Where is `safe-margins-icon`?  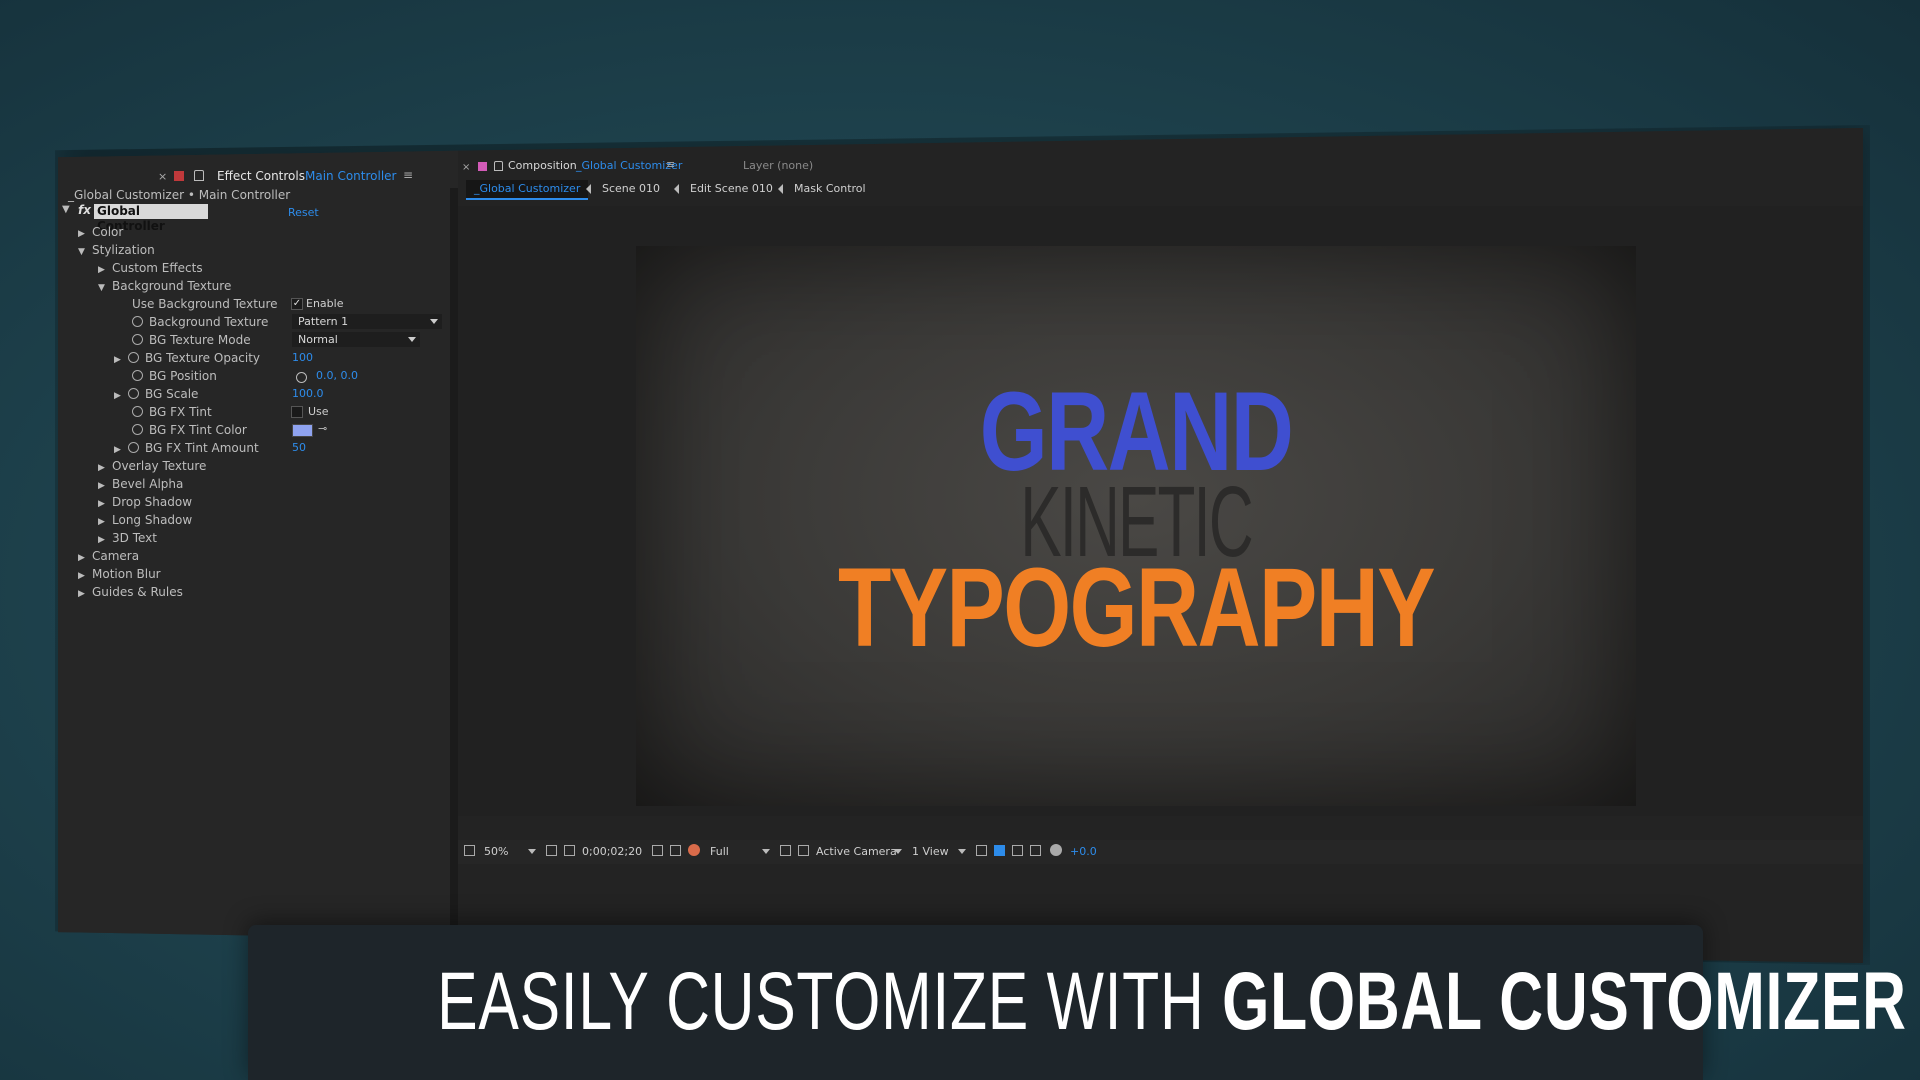
safe-margins-icon is located at coordinates (551, 850).